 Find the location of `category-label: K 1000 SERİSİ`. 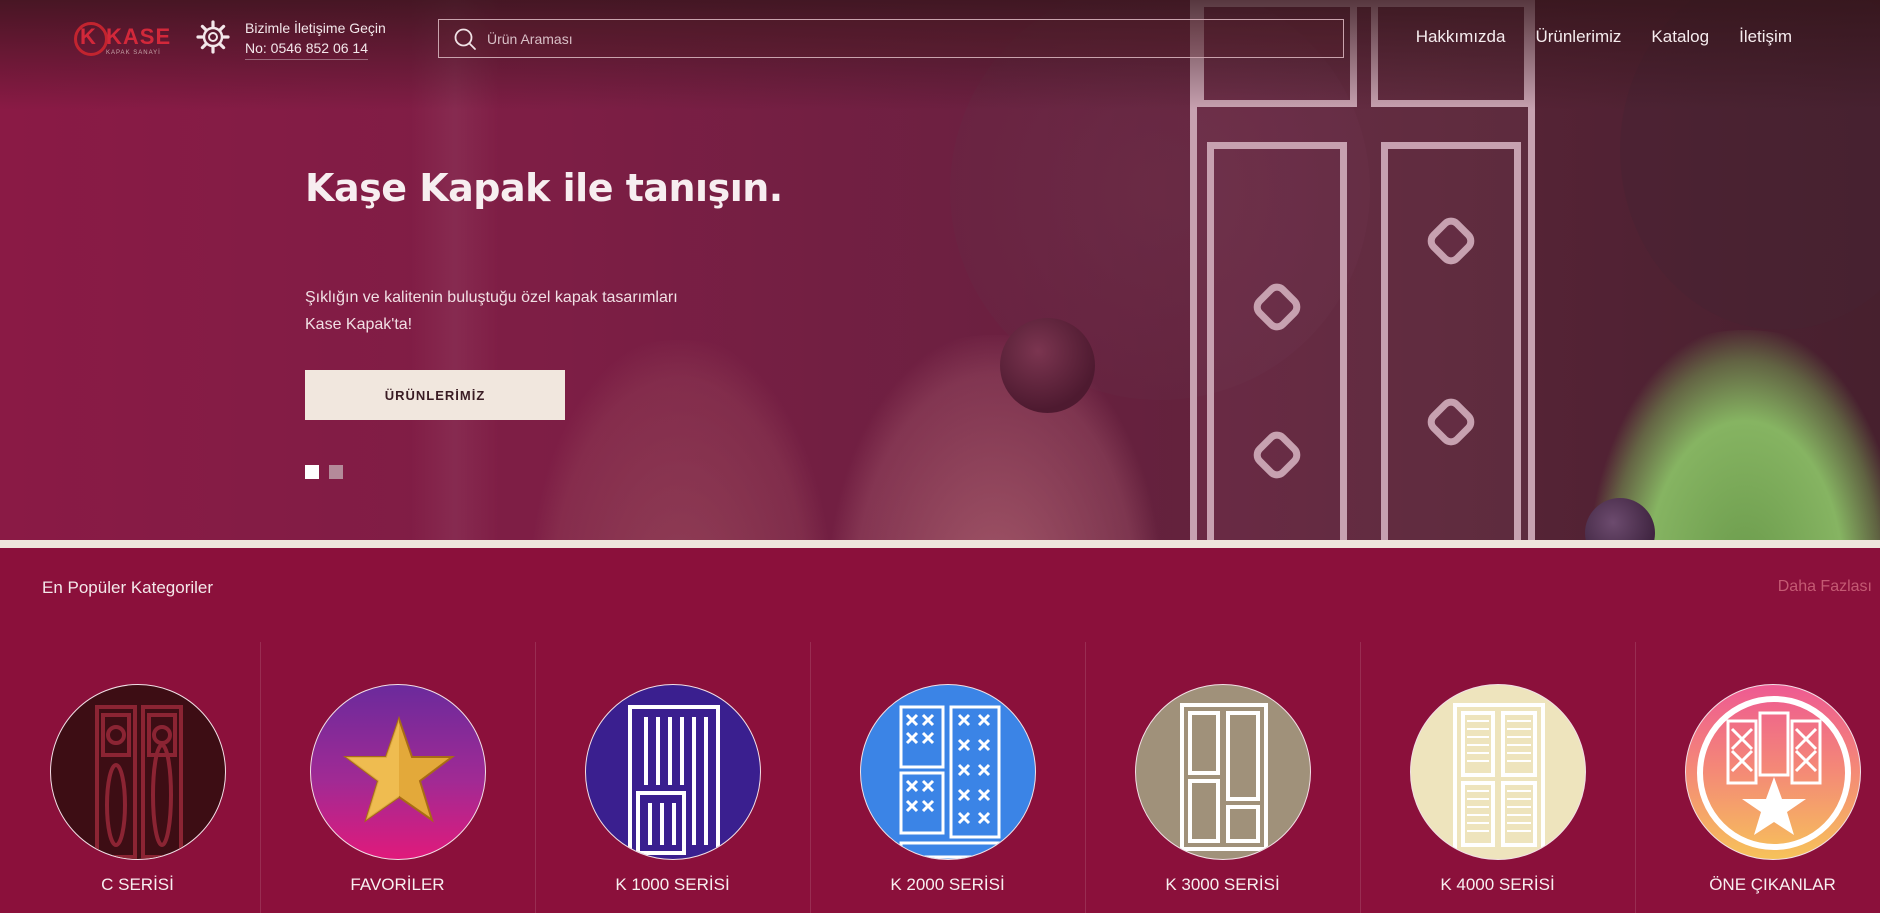

category-label: K 1000 SERİSİ is located at coordinates (672, 884).